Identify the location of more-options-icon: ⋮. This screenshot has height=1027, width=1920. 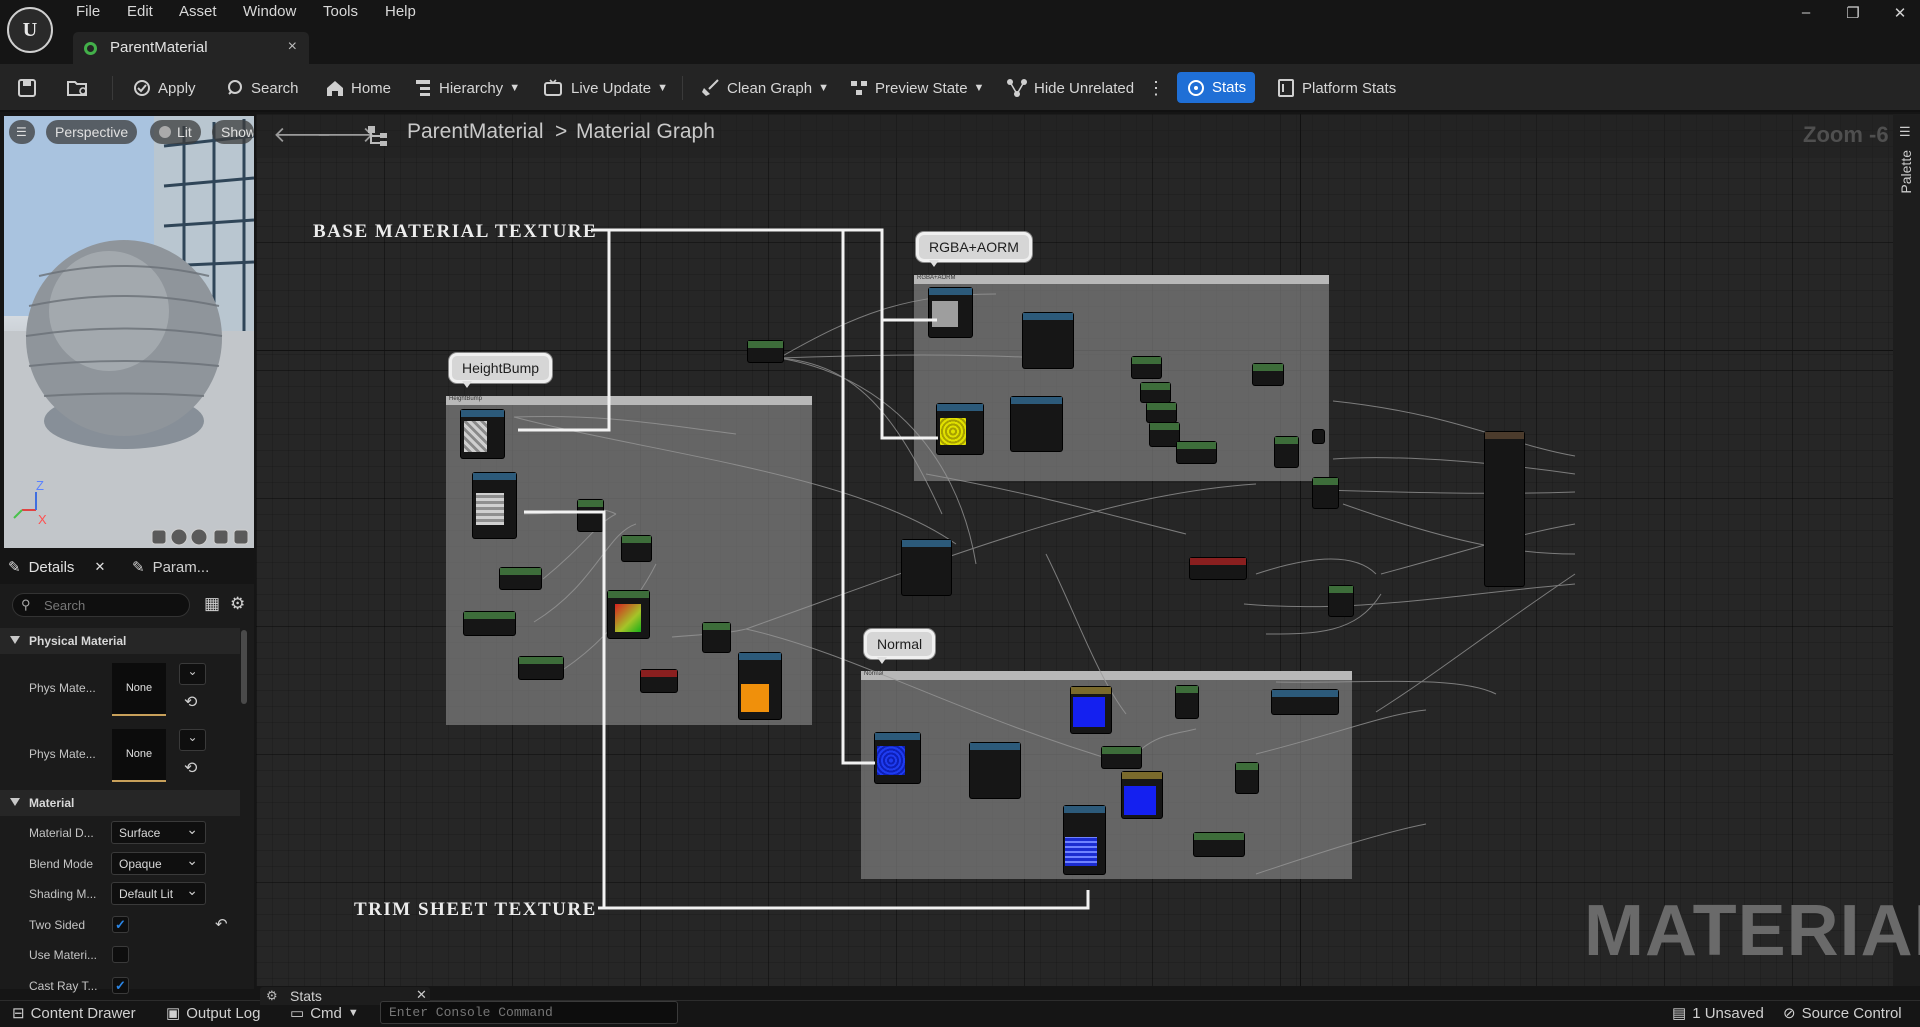
(1156, 88).